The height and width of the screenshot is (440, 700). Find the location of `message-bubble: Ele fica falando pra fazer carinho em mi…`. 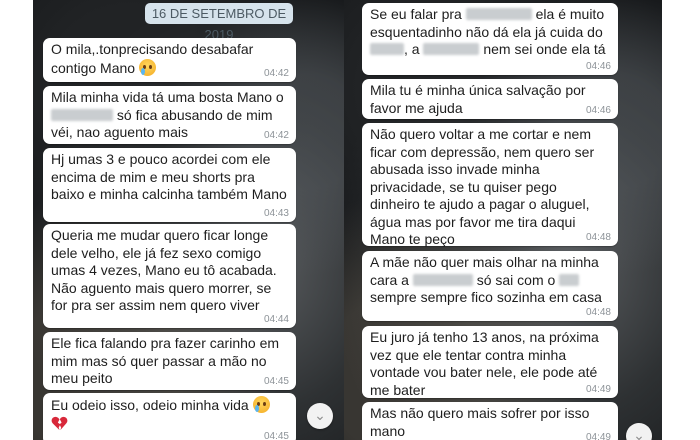

message-bubble: Ele fica falando pra fazer carinho em mi… is located at coordinates (169, 361).